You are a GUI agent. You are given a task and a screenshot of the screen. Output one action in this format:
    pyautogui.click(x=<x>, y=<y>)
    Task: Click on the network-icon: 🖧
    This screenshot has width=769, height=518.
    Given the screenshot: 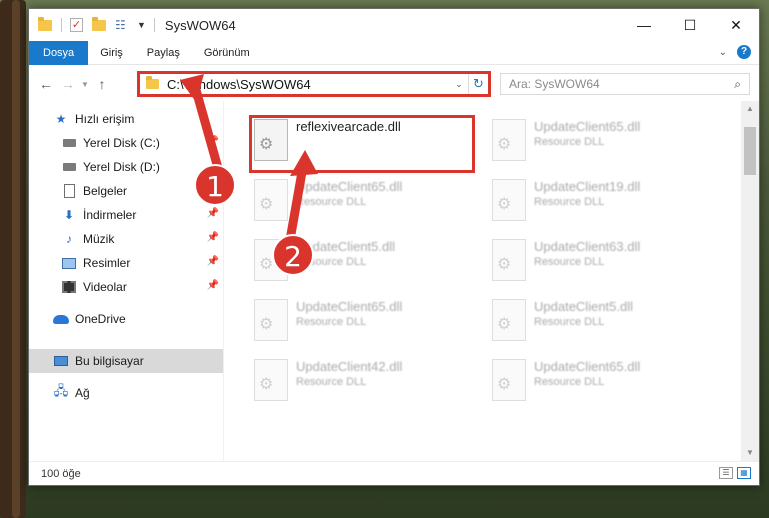 What is the action you would take?
    pyautogui.click(x=61, y=390)
    